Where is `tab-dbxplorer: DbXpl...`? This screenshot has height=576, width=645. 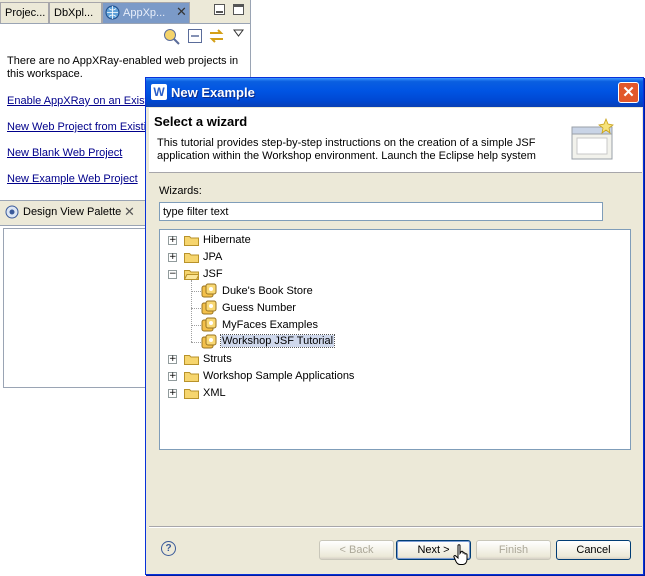 tab-dbxplorer: DbXpl... is located at coordinates (75, 12).